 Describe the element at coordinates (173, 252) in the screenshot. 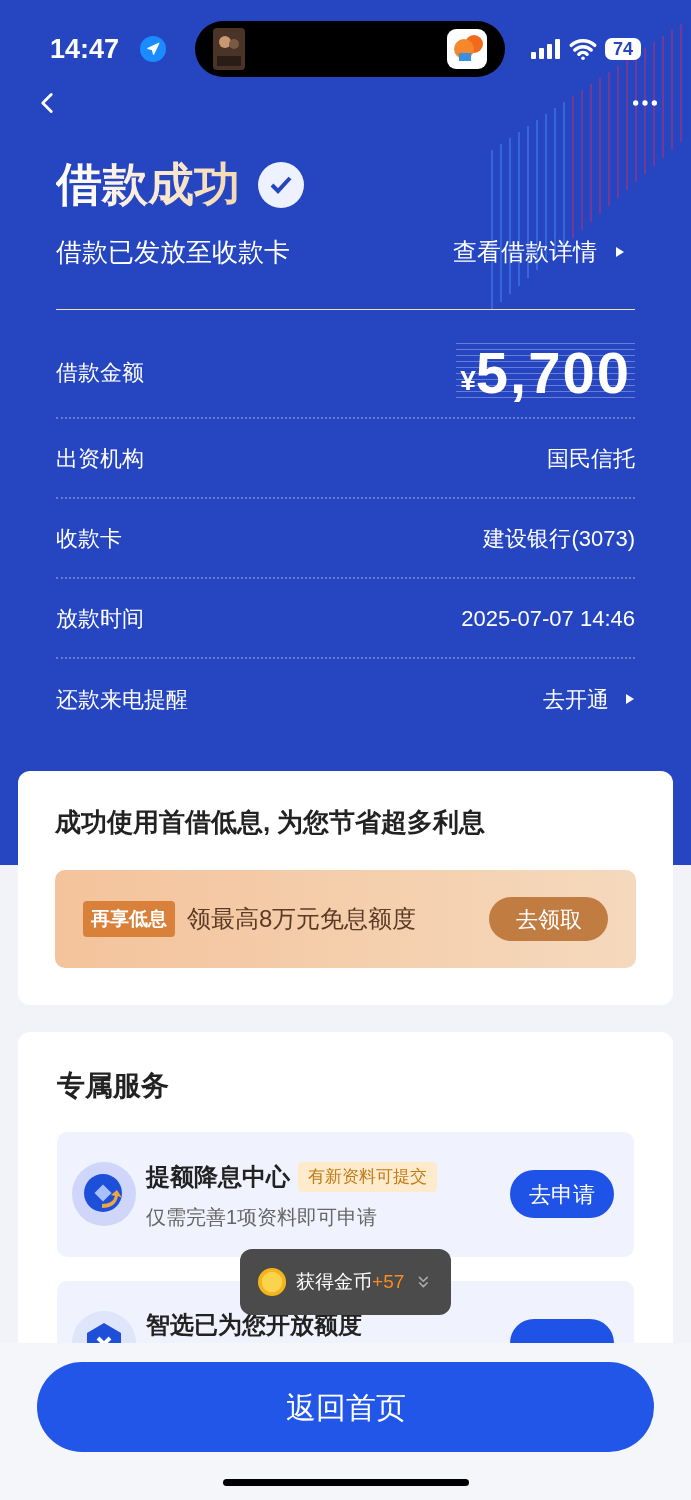

I see `subtitle: 借款已发放至收款卡` at that location.